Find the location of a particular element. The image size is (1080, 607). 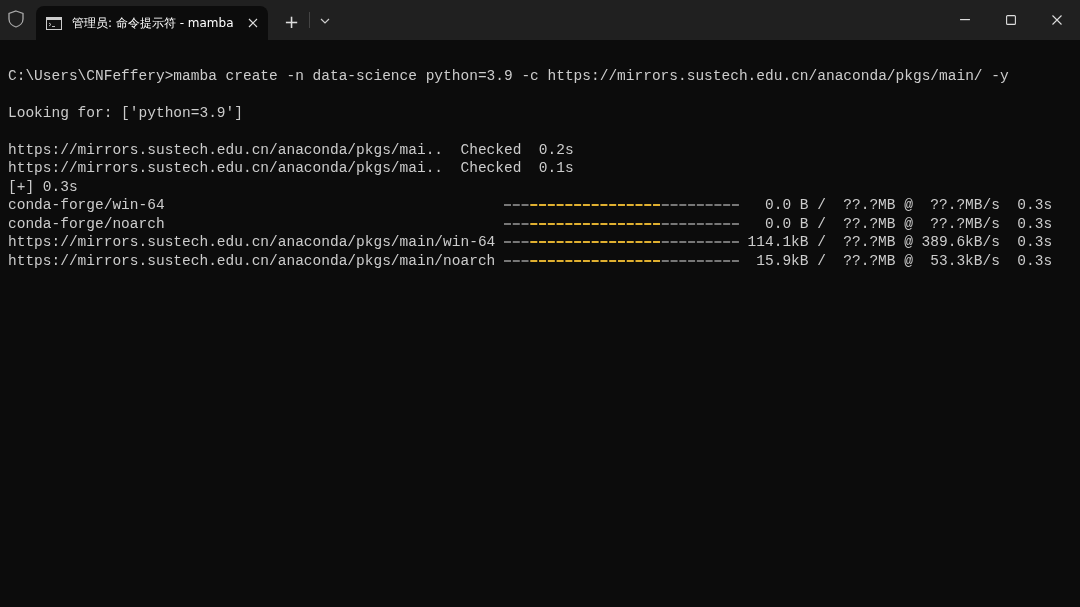

chevron-down-icon is located at coordinates (325, 21).